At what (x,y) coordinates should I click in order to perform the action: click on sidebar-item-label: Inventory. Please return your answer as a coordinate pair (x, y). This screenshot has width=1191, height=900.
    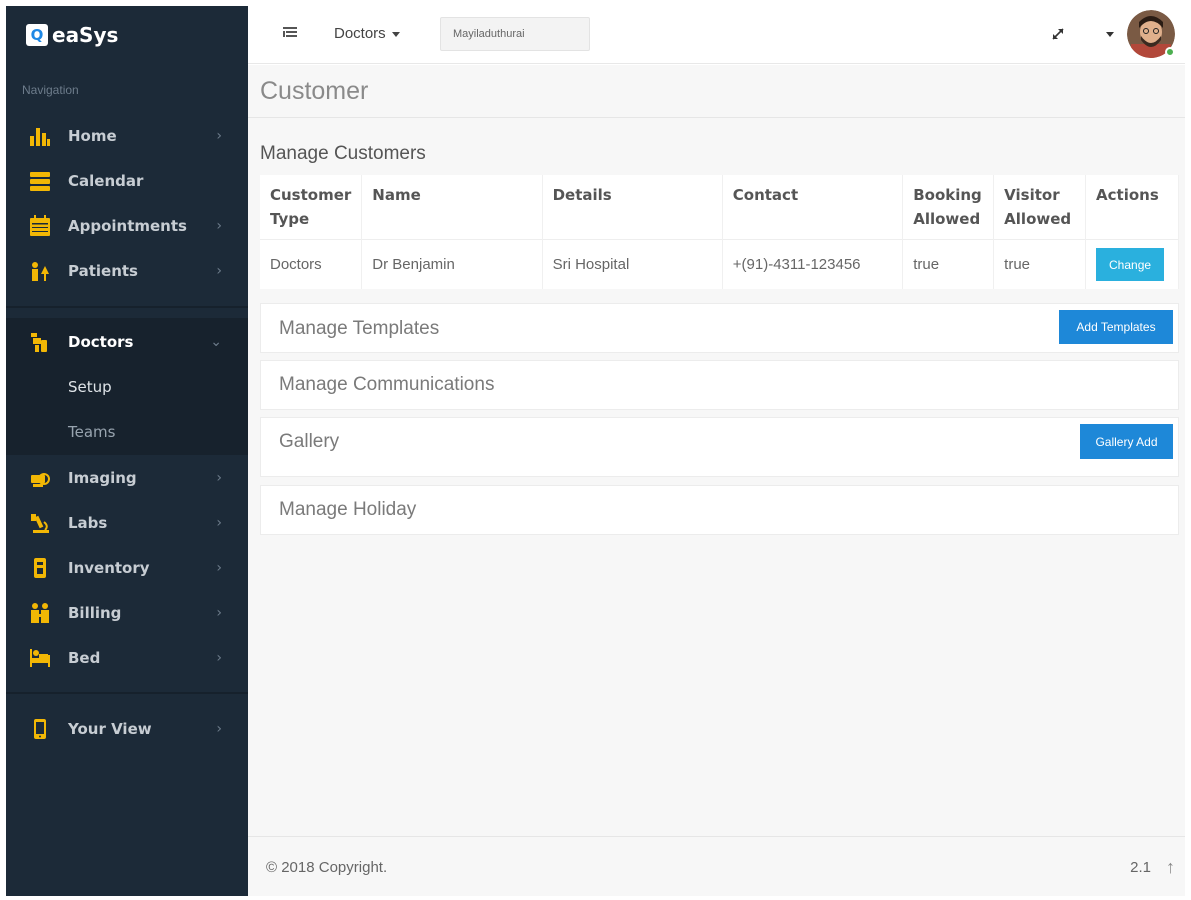
    Looking at the image, I should click on (109, 568).